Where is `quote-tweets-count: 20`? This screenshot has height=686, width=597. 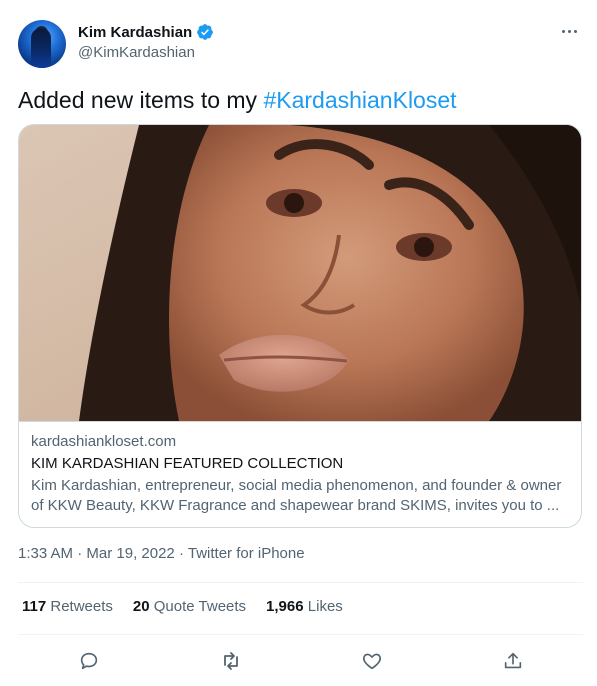 quote-tweets-count: 20 is located at coordinates (141, 606).